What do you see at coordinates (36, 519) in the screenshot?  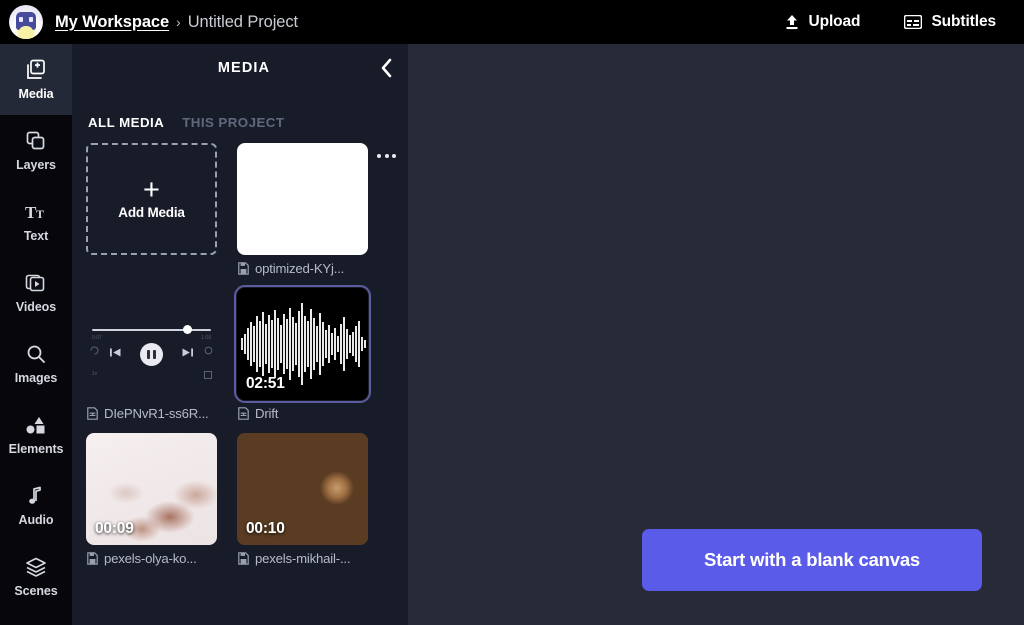 I see `sidebar-item-audio-label: Audio` at bounding box center [36, 519].